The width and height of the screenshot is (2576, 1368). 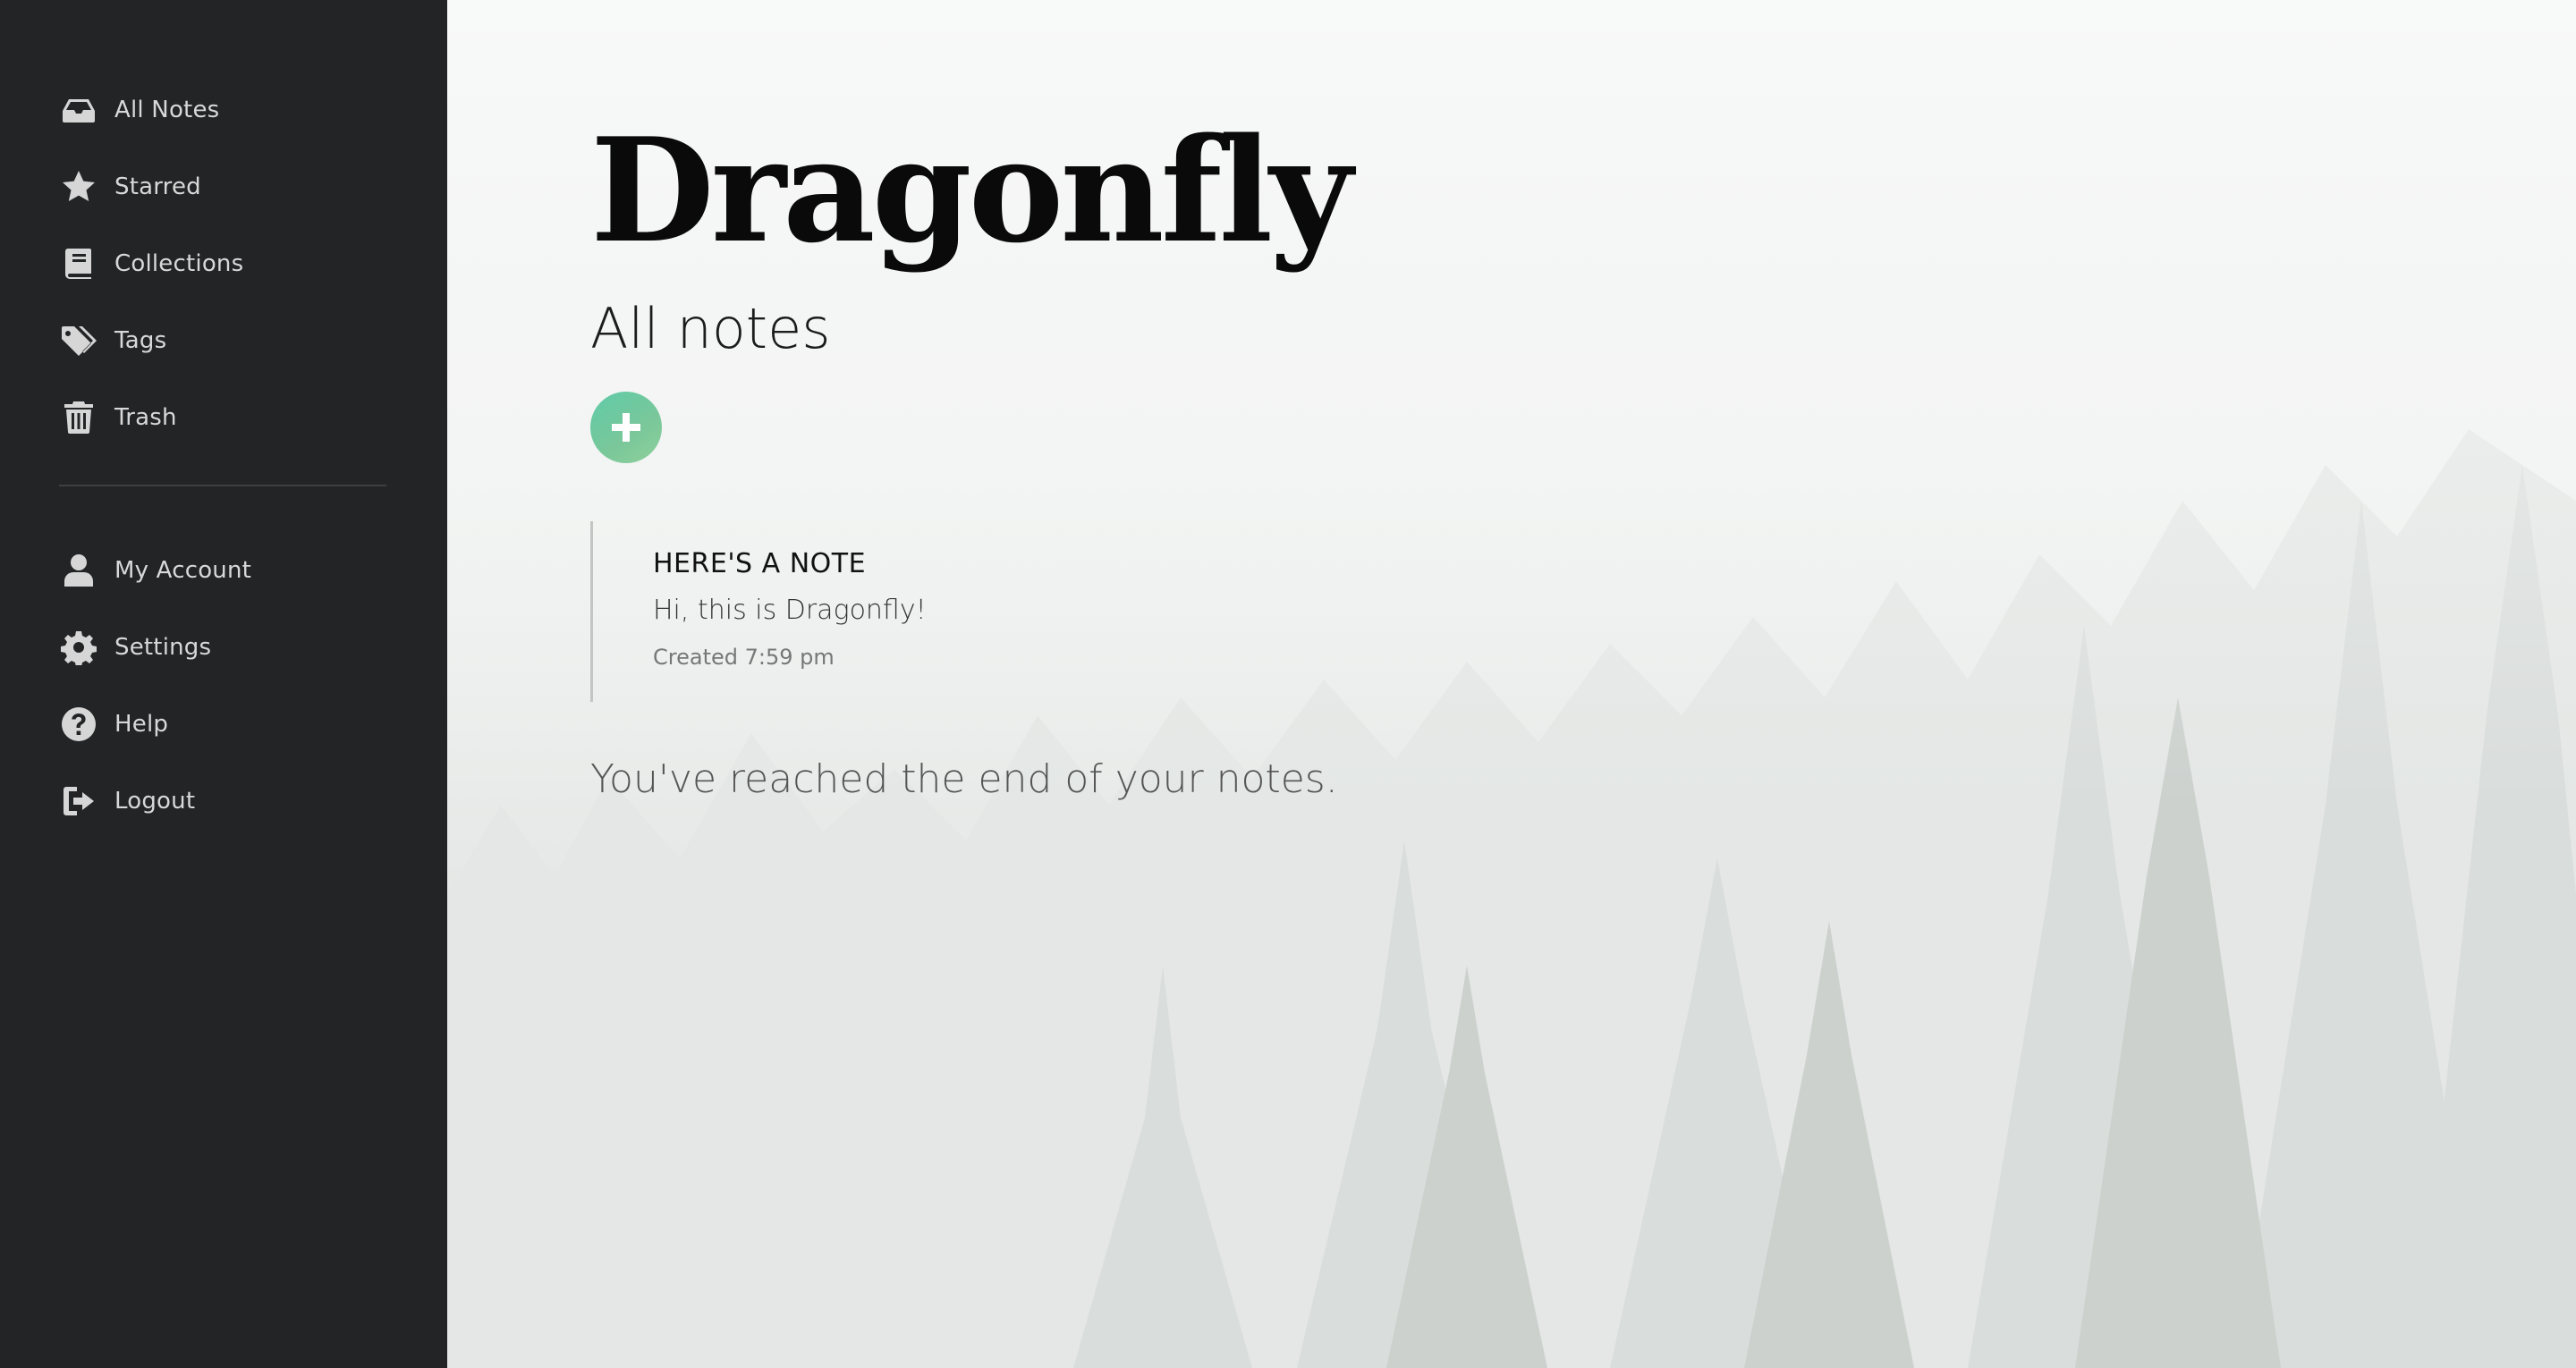 I want to click on sidebar-item-trash: Trash, so click(x=223, y=417).